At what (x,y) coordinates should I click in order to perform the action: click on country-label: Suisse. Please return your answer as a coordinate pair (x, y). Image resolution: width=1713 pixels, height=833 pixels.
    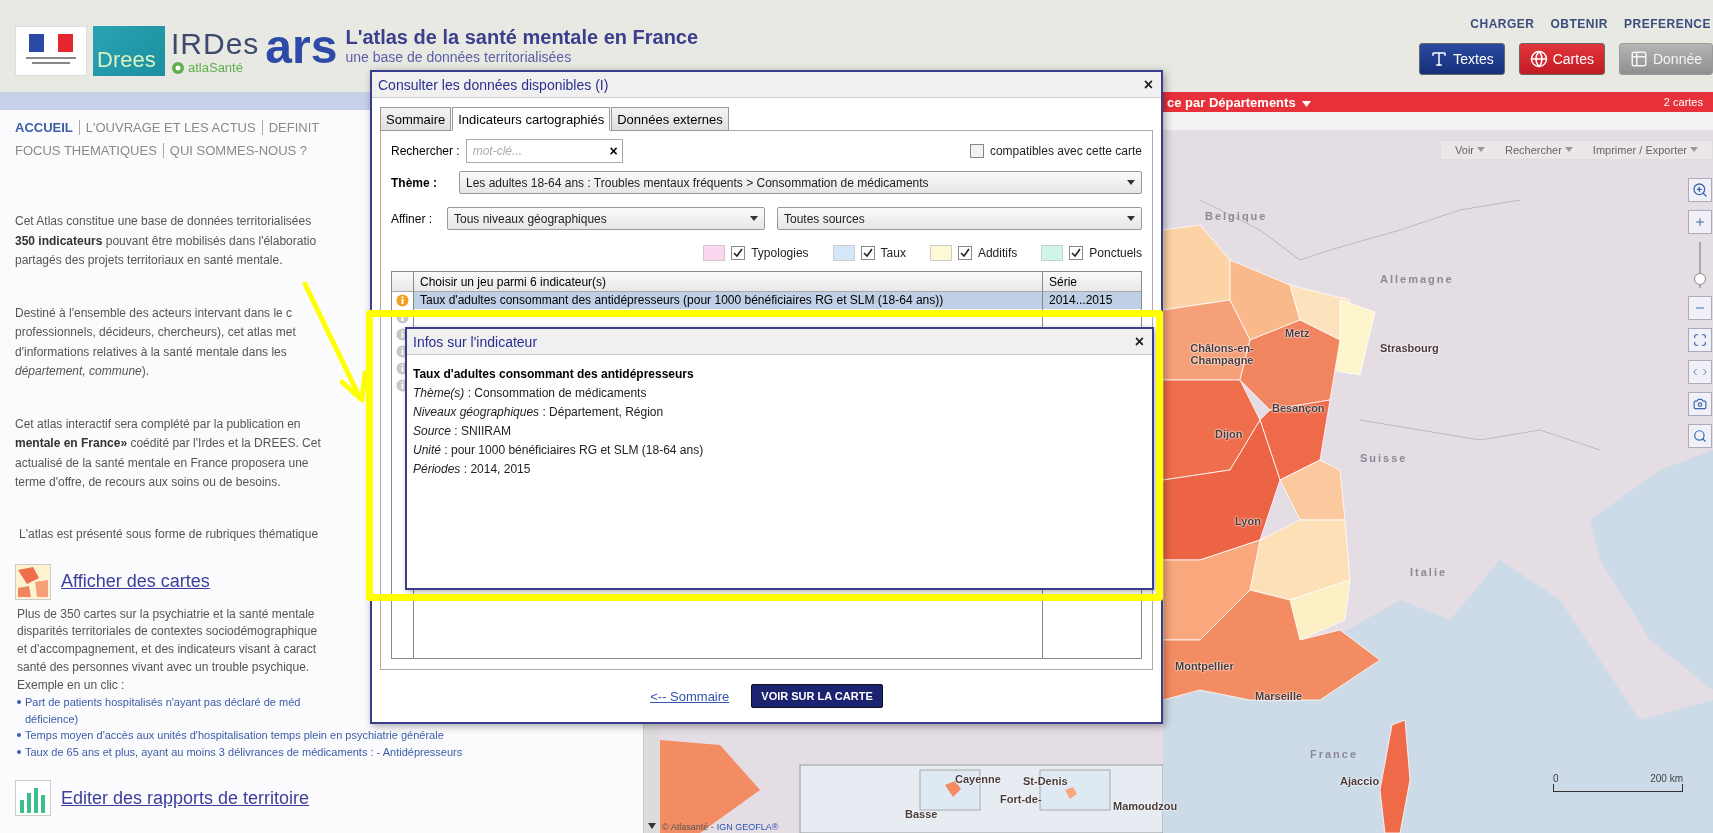
    Looking at the image, I should click on (1384, 458).